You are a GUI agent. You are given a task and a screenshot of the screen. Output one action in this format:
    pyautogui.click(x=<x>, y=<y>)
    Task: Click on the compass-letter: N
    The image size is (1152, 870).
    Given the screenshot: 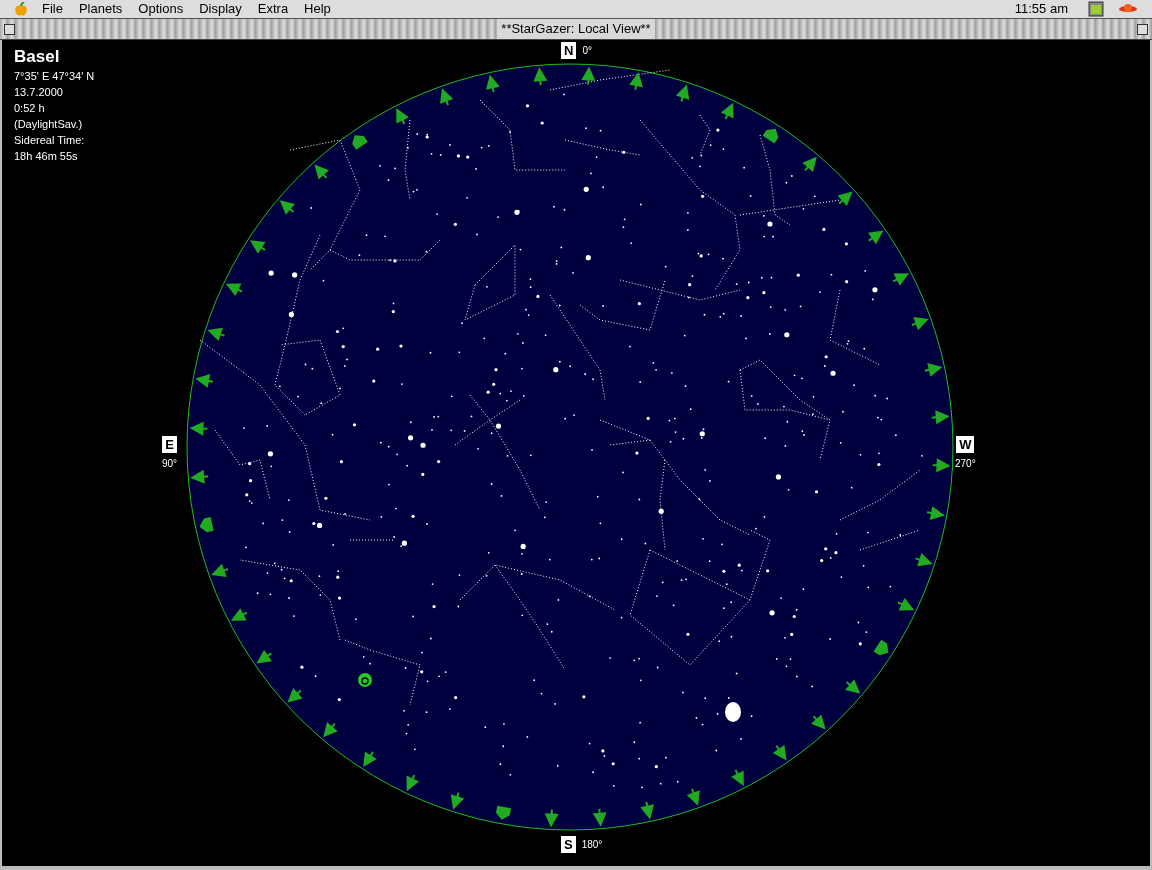 What is the action you would take?
    pyautogui.click(x=569, y=50)
    